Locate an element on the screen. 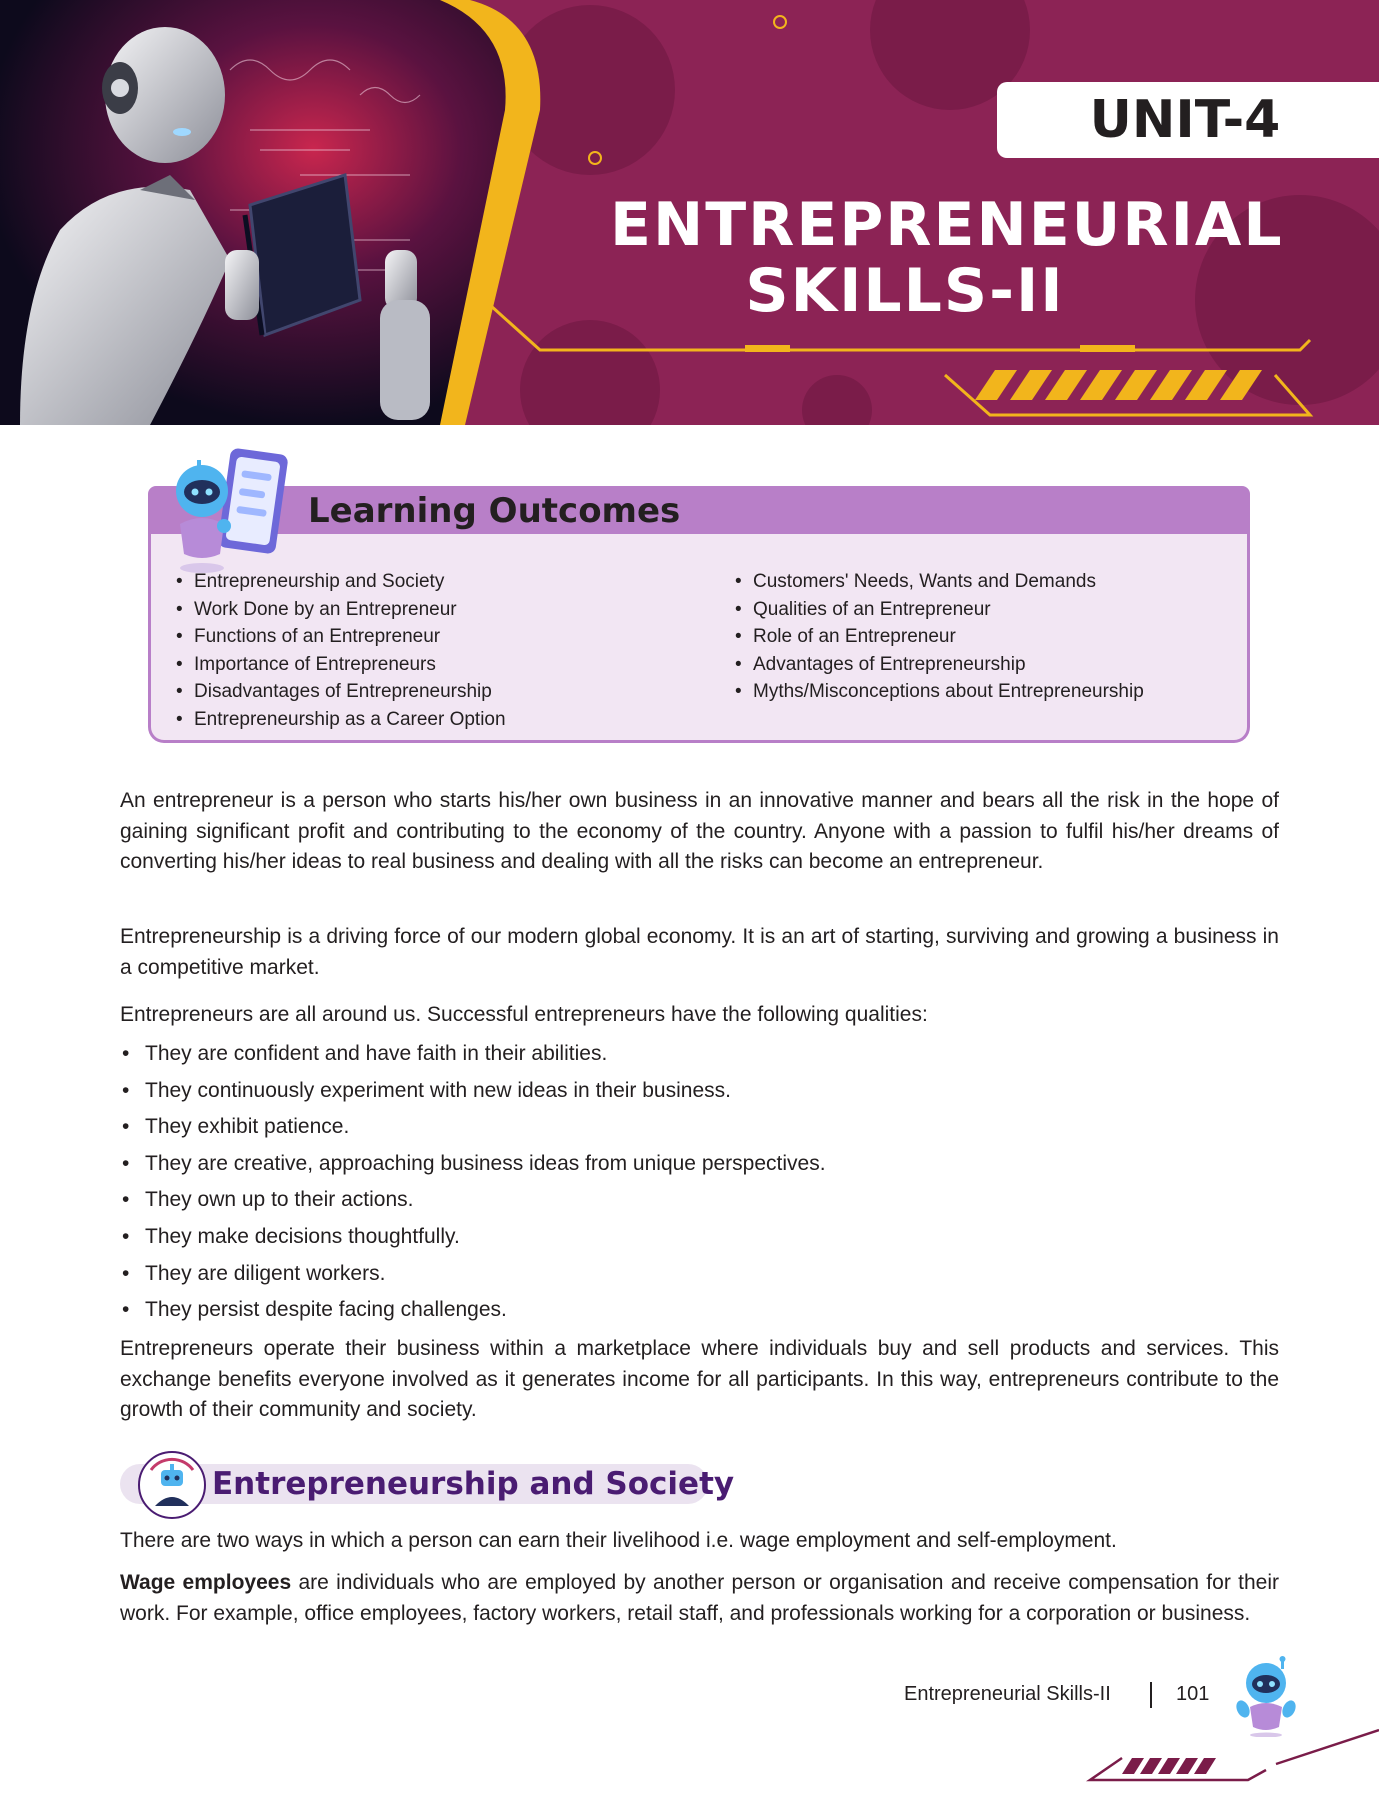 The height and width of the screenshot is (1800, 1379). outcome-item: Role of an Entrepreneur is located at coordinates (939, 637).